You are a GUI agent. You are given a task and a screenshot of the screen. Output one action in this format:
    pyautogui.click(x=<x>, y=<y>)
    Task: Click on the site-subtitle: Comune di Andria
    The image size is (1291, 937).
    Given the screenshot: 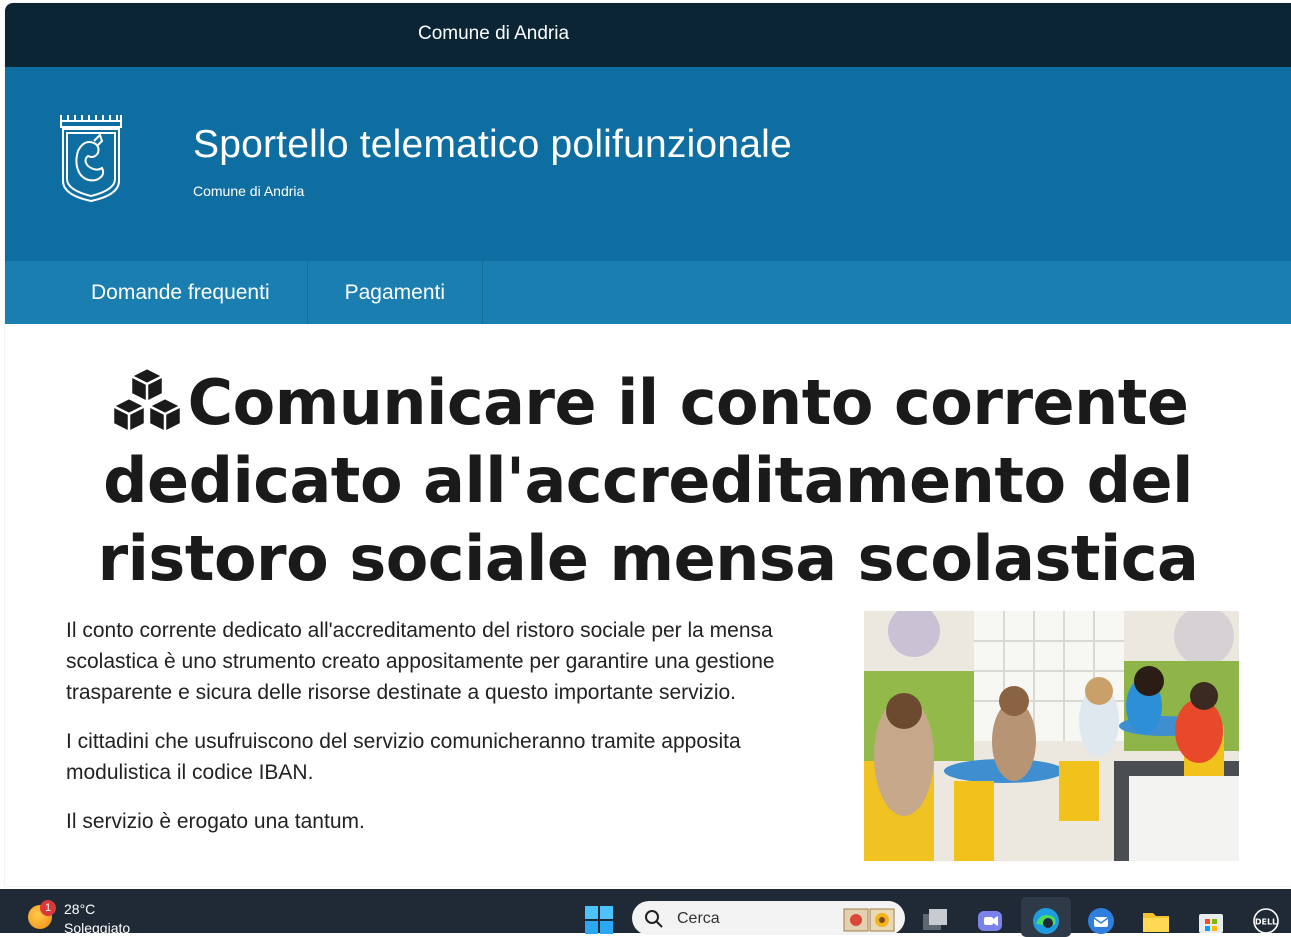 What is the action you would take?
    pyautogui.click(x=249, y=191)
    